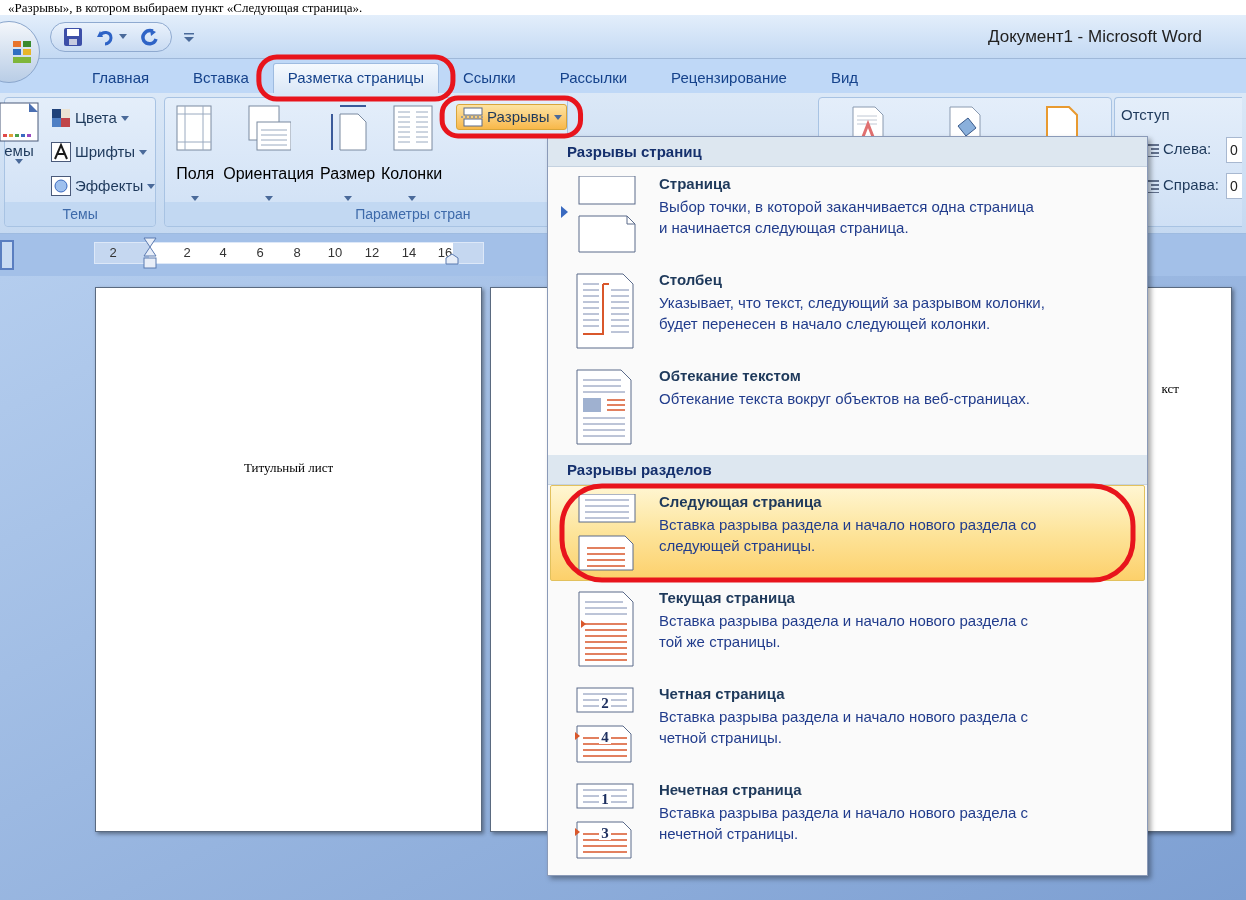 Image resolution: width=1246 pixels, height=900 pixels. I want to click on menu-item: Текущая страница Вставка разрыва раздела и начало нового раздела с той же страницы., so click(847, 629).